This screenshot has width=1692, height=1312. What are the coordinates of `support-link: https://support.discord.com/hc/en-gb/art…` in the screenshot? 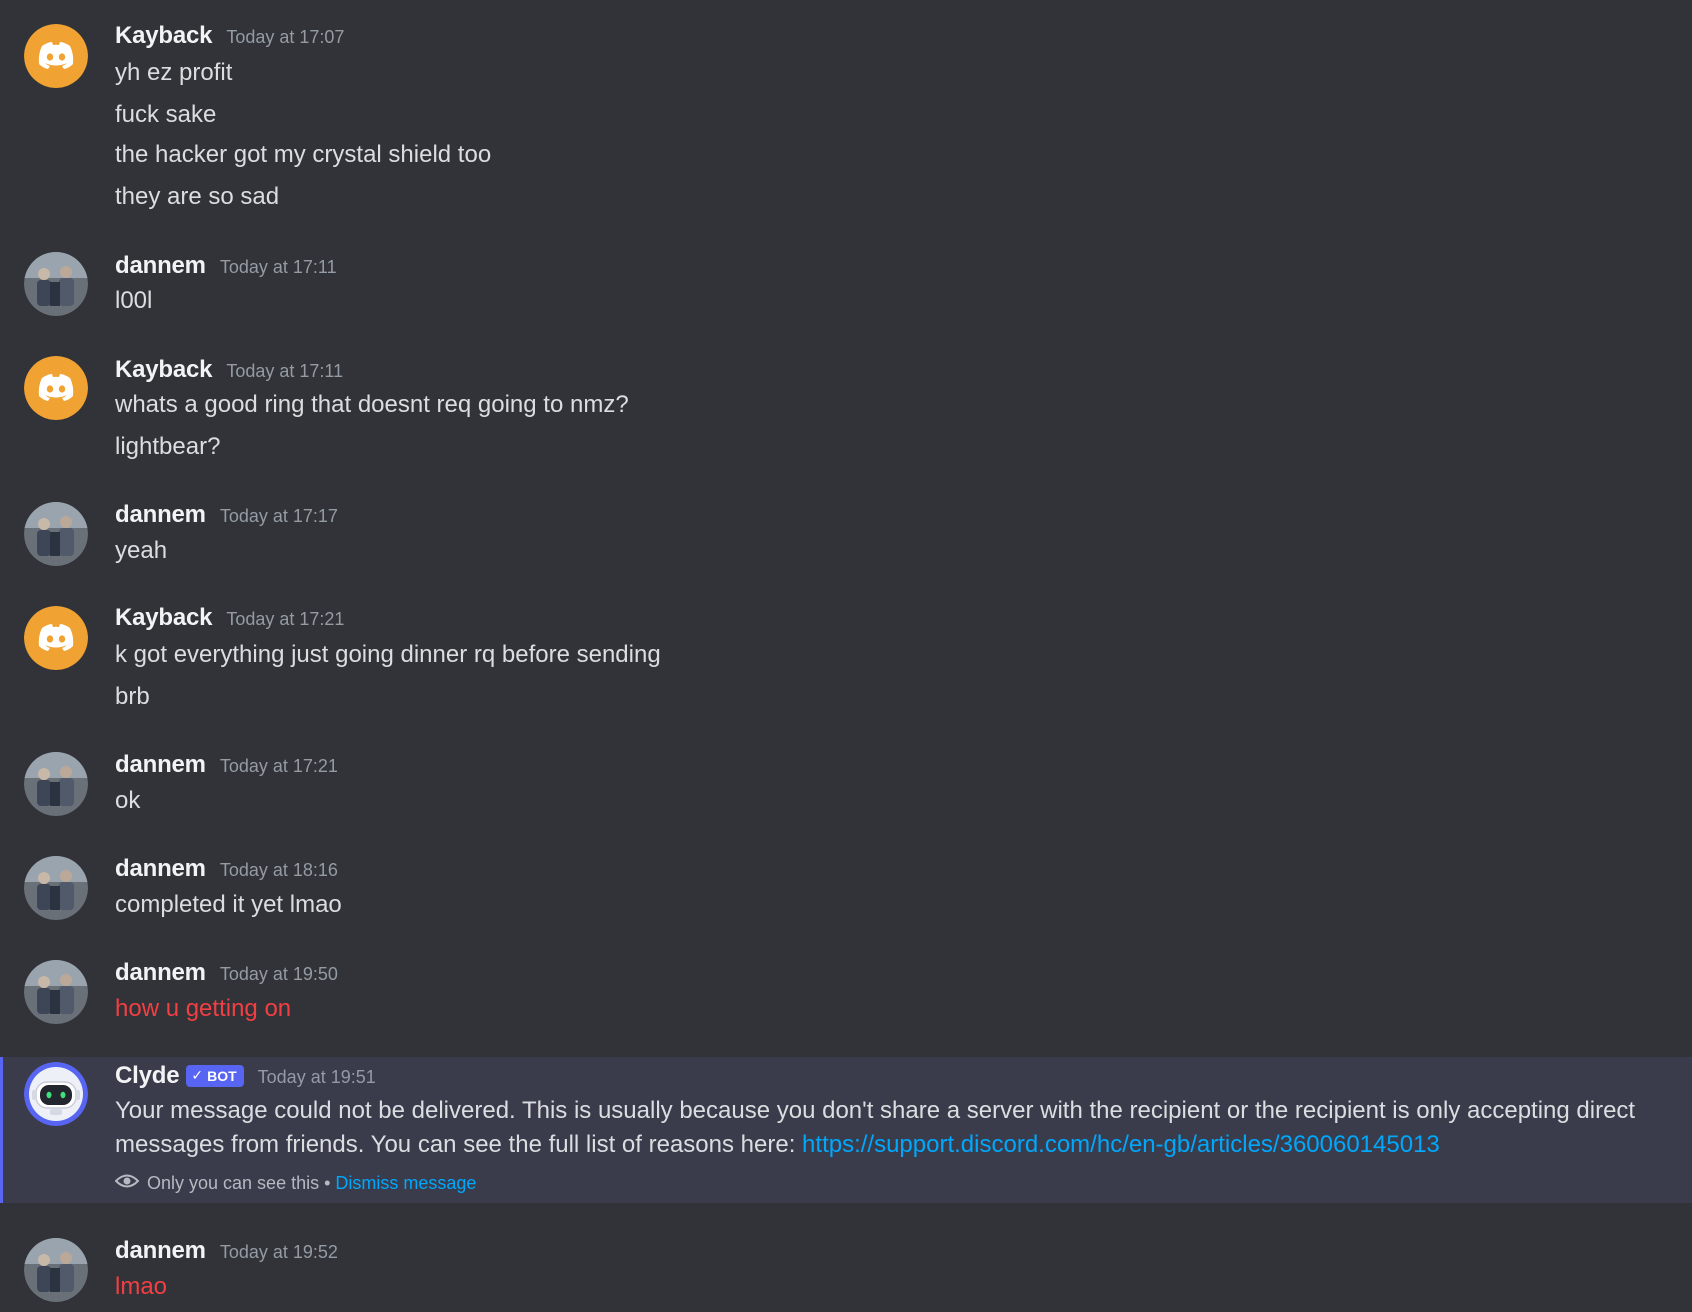 It's located at (1121, 1144).